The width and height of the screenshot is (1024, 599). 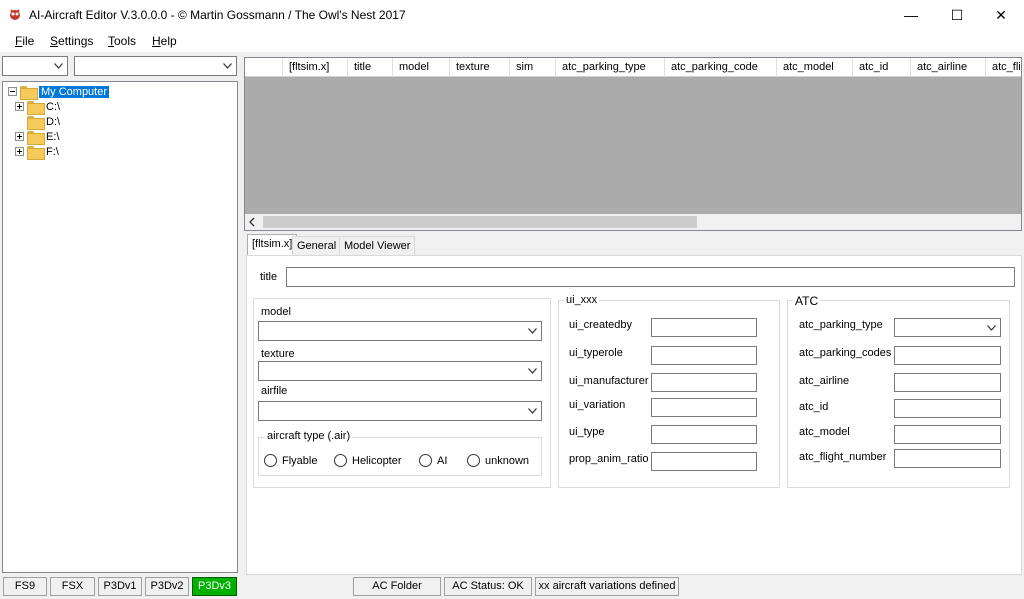 What do you see at coordinates (947, 355) in the screenshot?
I see `atc-parking-codes-input` at bounding box center [947, 355].